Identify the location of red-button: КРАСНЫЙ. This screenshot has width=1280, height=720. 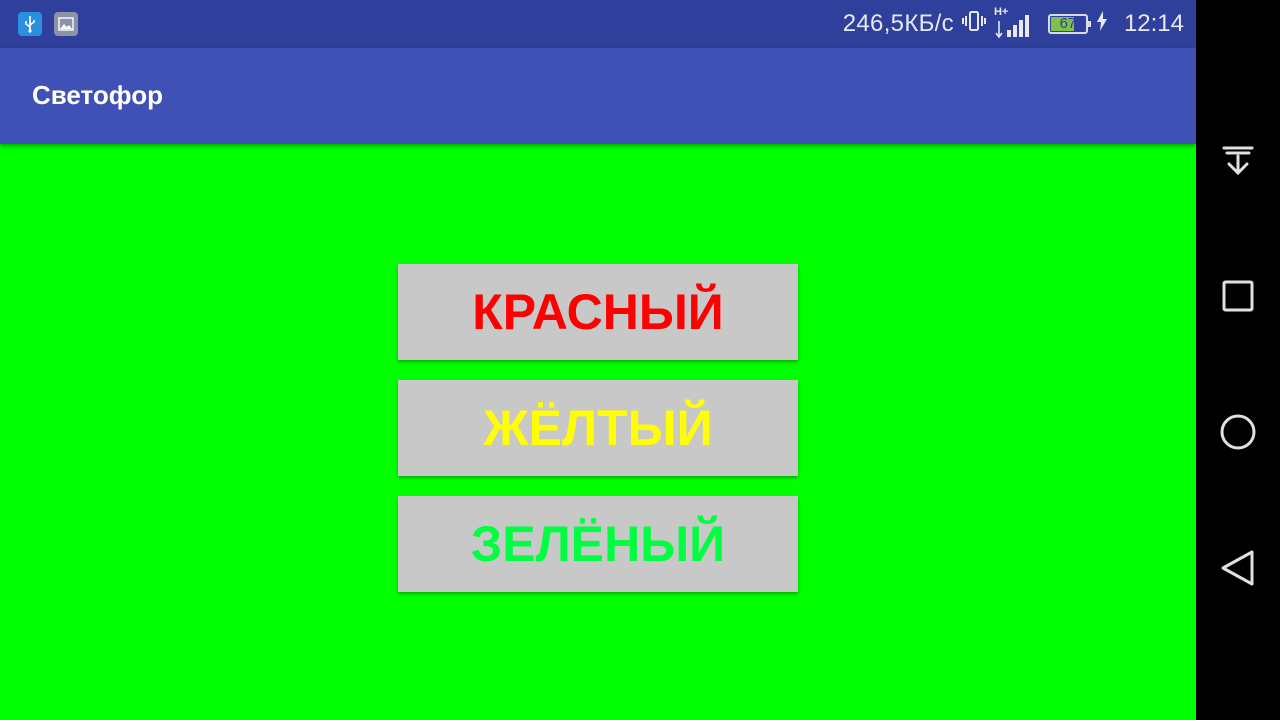
(598, 312).